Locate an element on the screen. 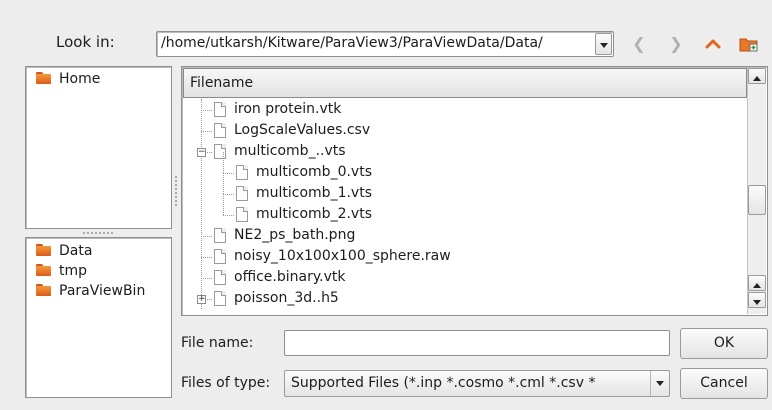 The width and height of the screenshot is (772, 410). forward-button: ❯ is located at coordinates (676, 44).